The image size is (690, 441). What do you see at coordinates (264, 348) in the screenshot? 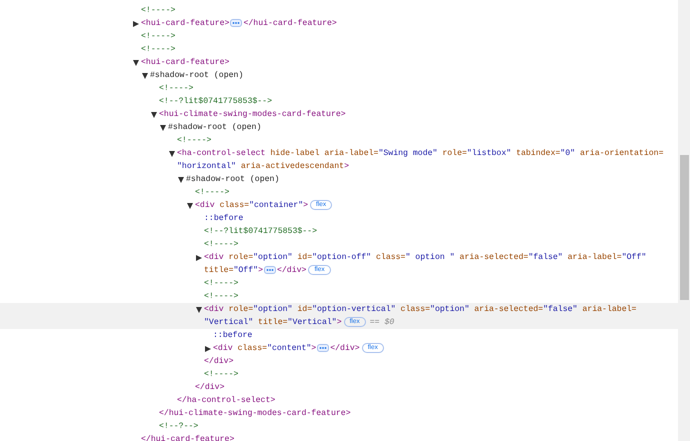
I see `element-tag: <div class="content">` at bounding box center [264, 348].